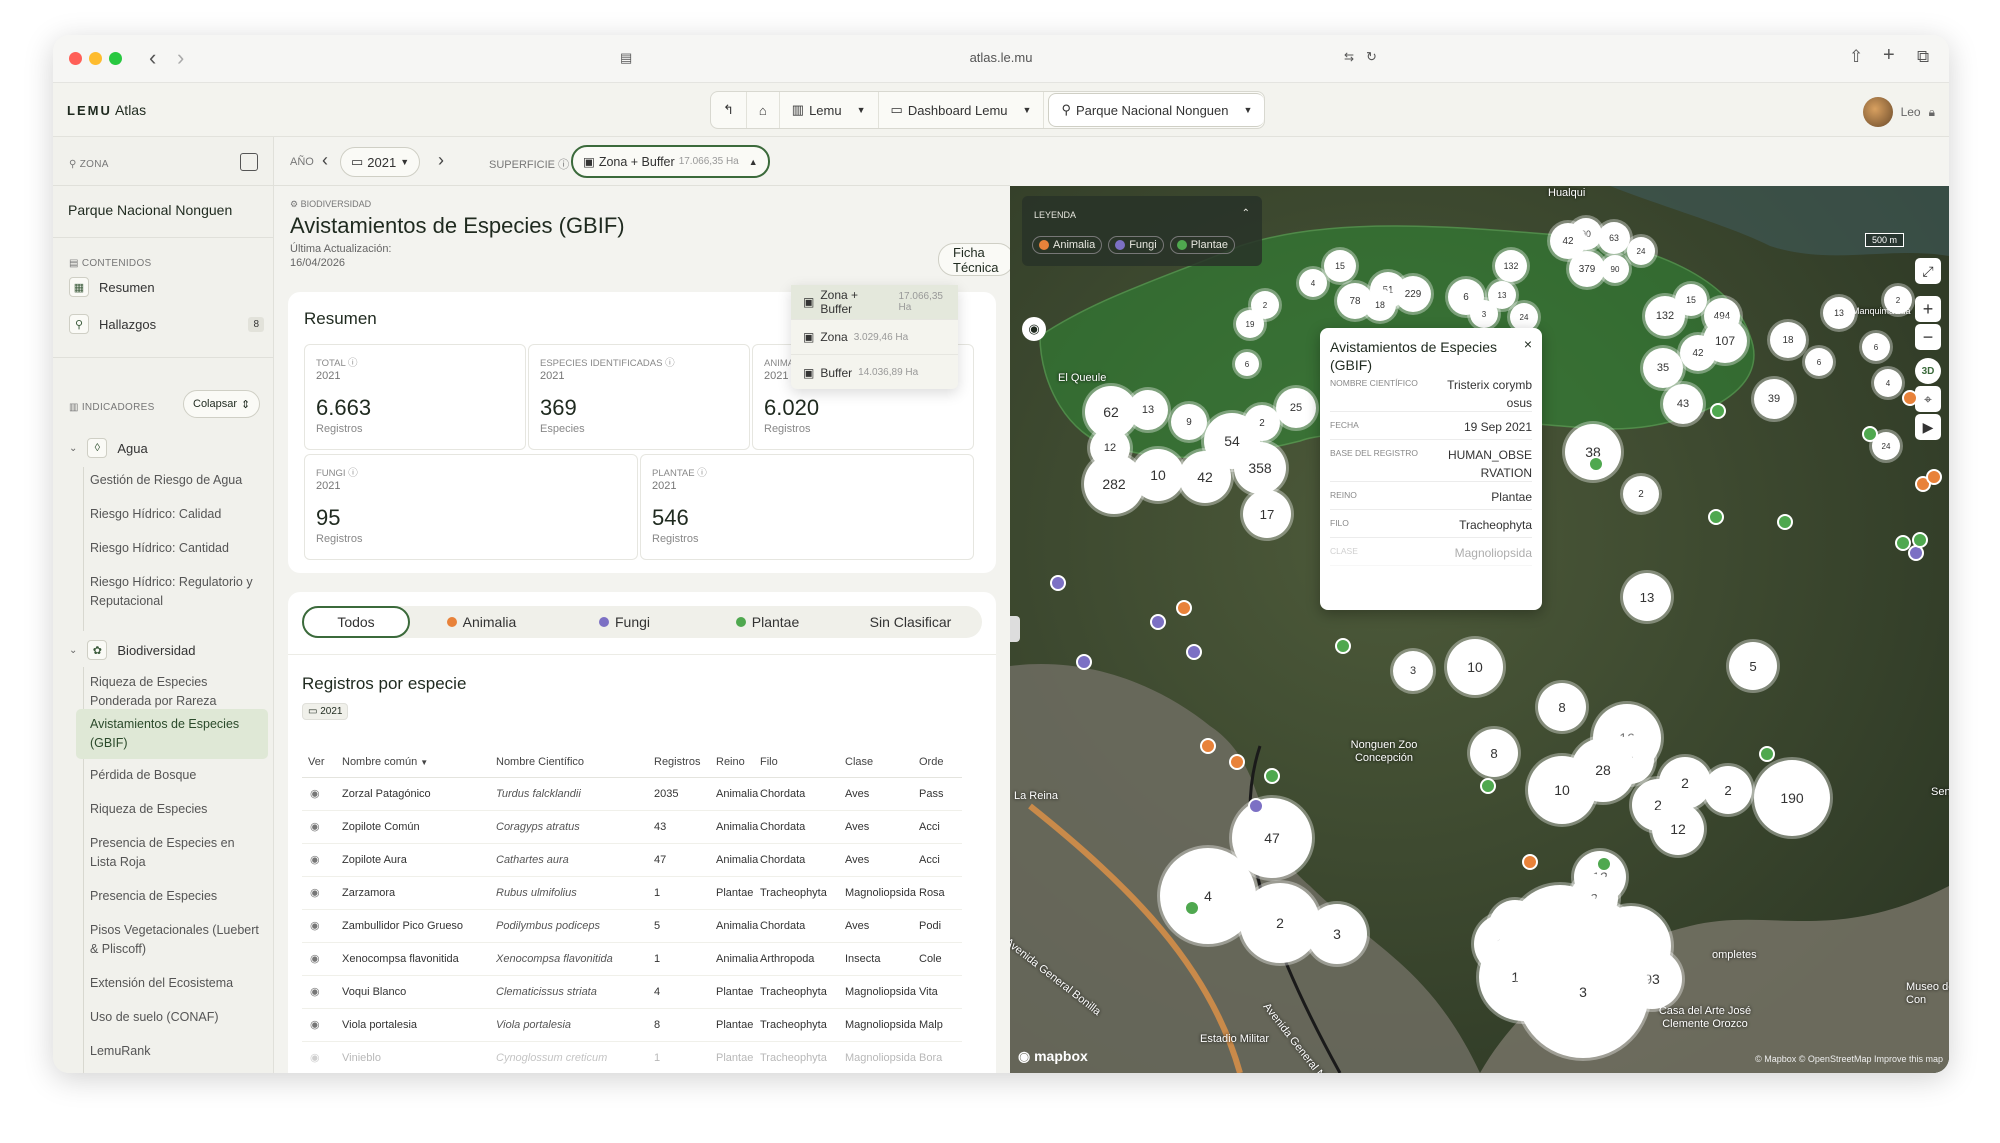  What do you see at coordinates (166, 287) in the screenshot?
I see `sidebar-item-resumen: ▦ Resumen` at bounding box center [166, 287].